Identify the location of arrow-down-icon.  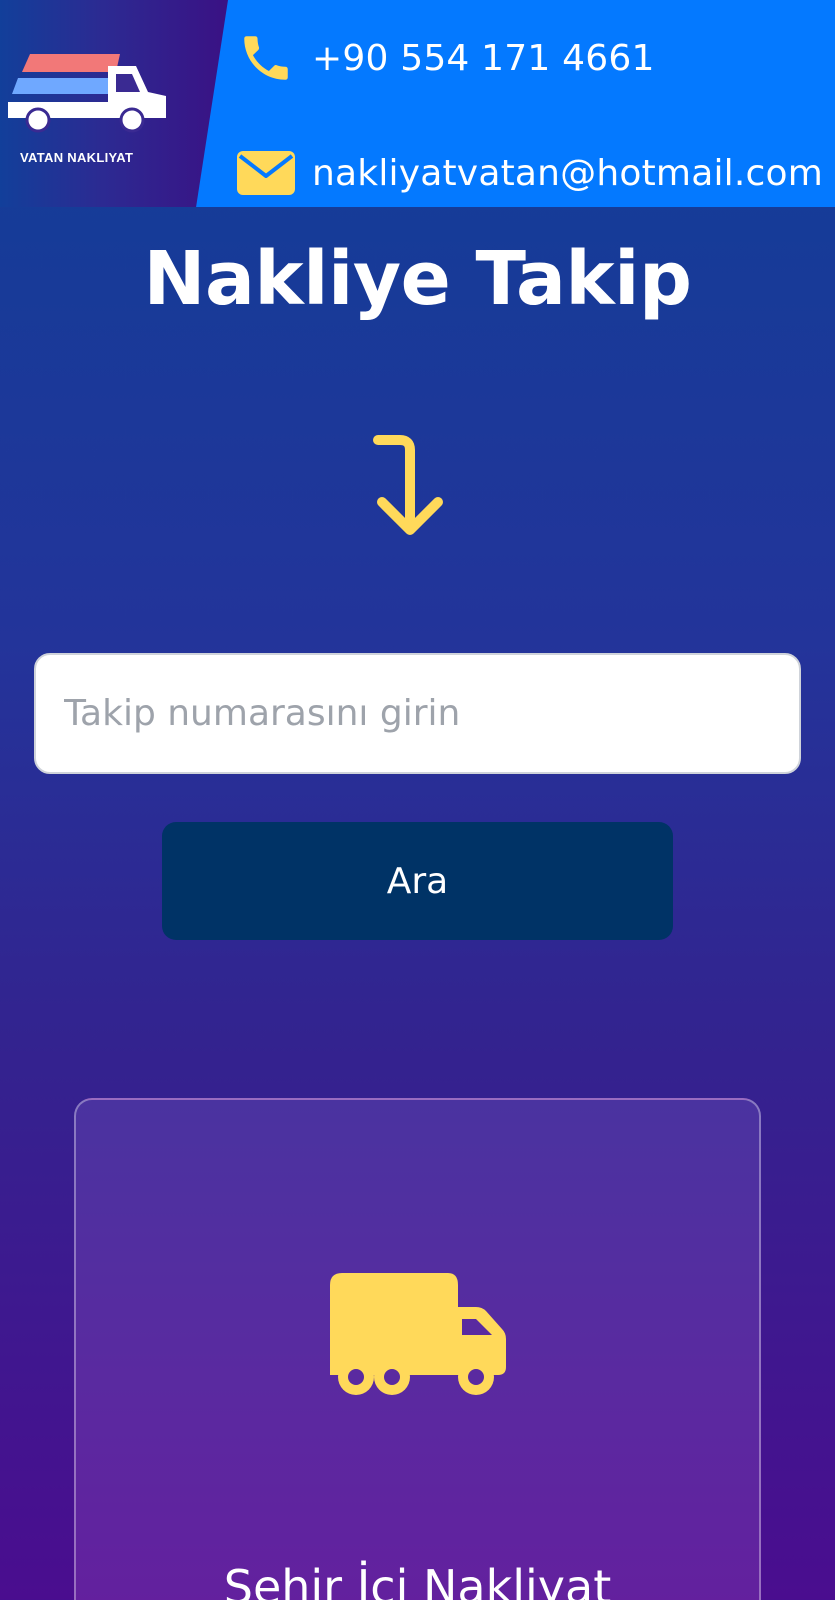
(408, 485).